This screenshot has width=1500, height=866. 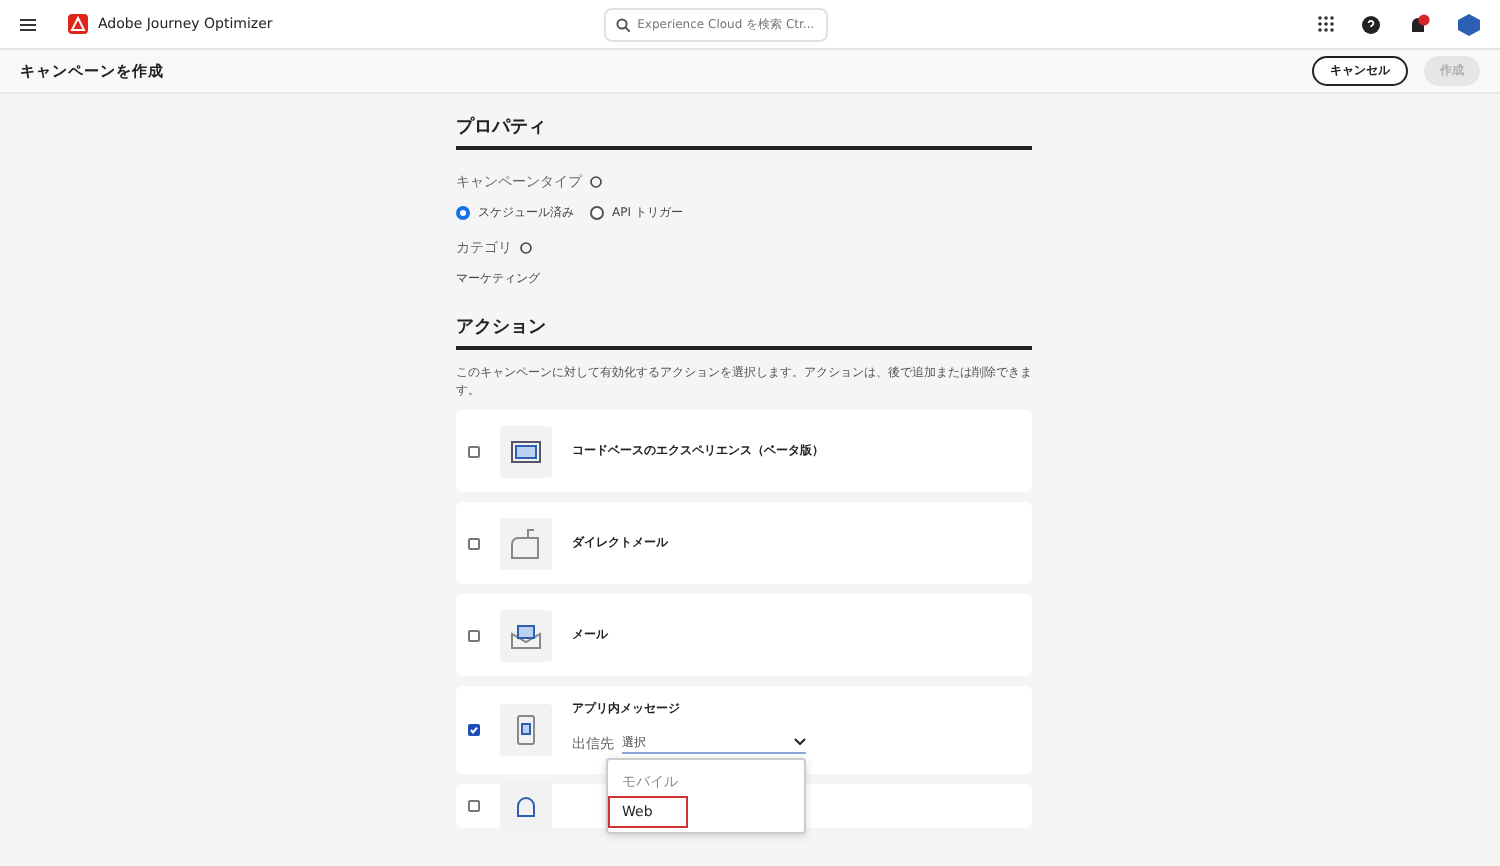 I want to click on logo-icon, so click(x=78, y=24).